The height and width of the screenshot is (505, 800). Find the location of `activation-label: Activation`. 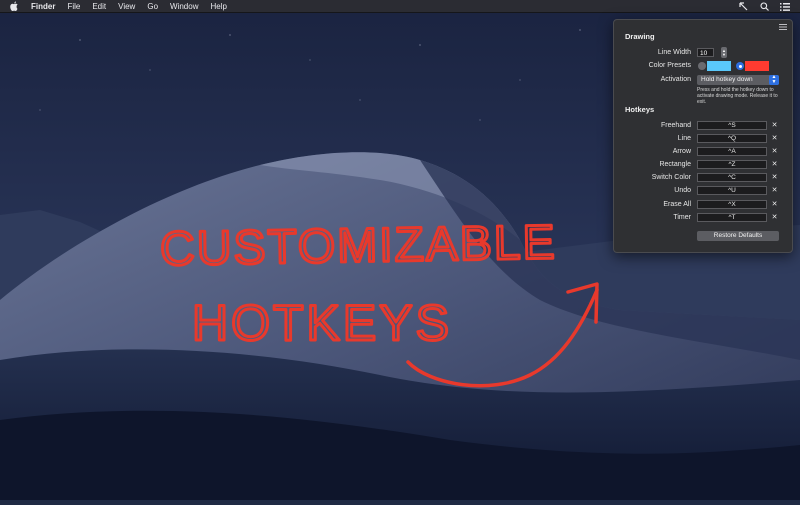

activation-label: Activation is located at coordinates (675, 79).